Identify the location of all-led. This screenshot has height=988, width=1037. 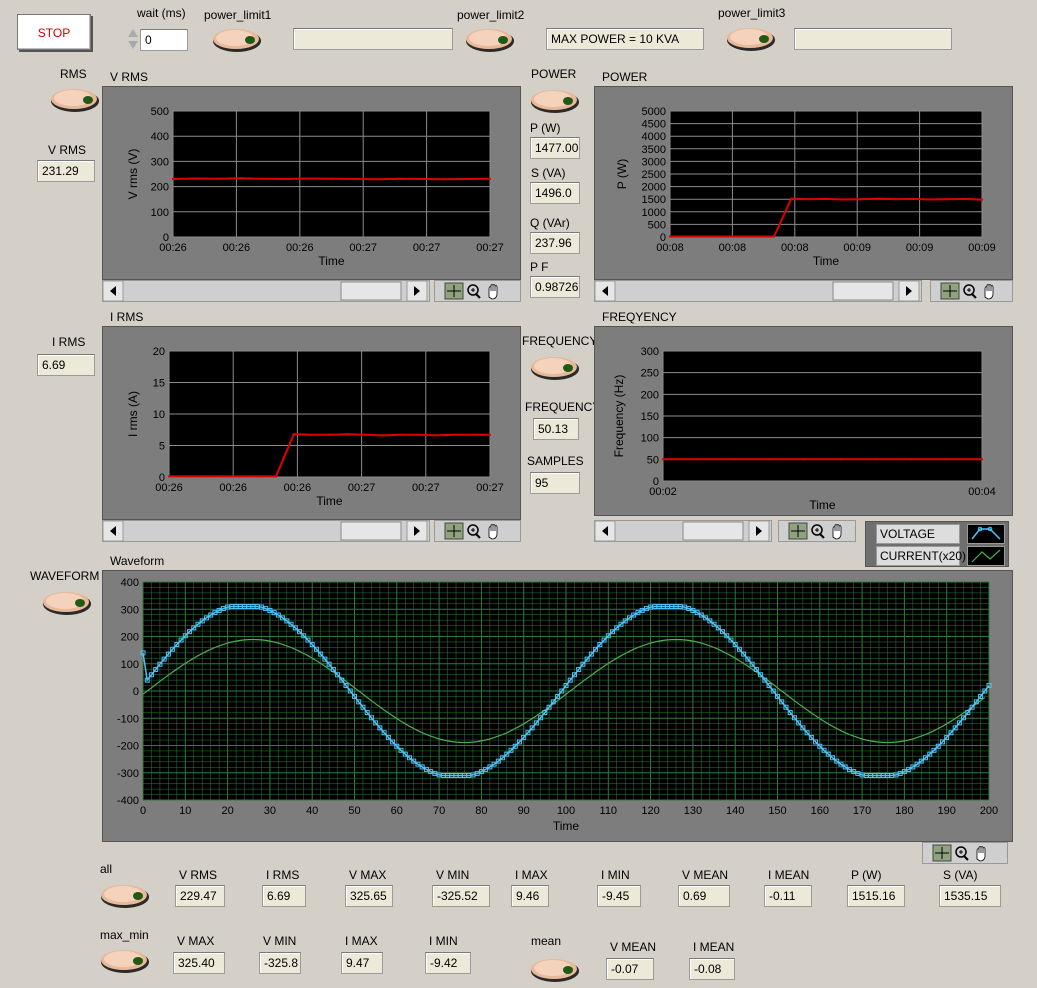
(125, 896).